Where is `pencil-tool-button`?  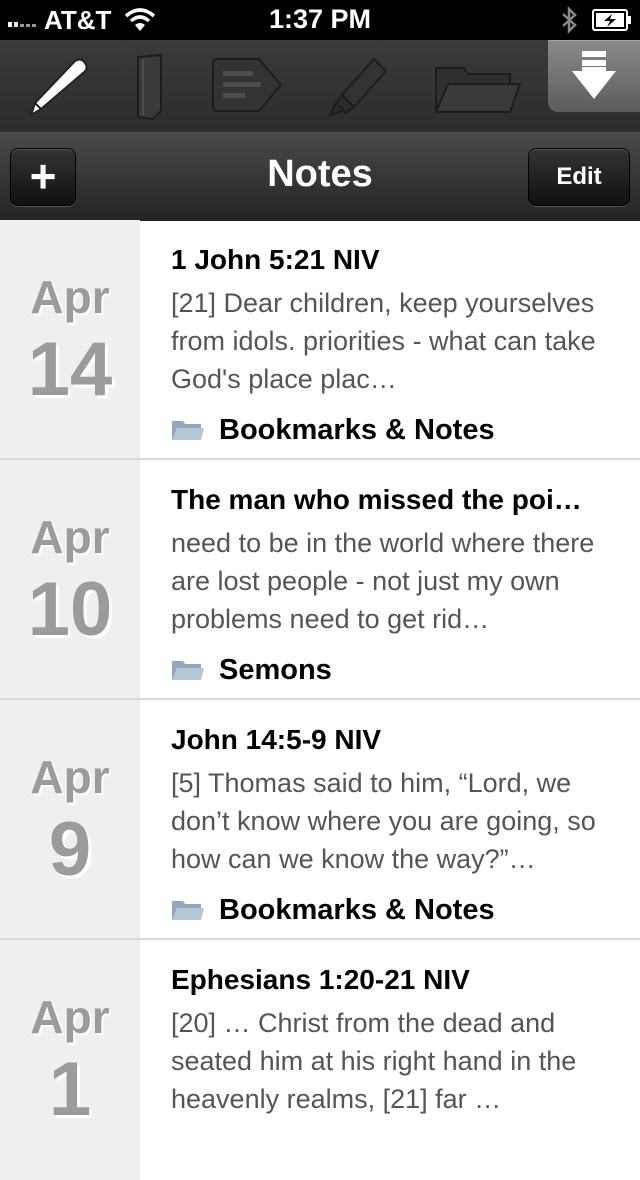
pencil-tool-button is located at coordinates (58, 86).